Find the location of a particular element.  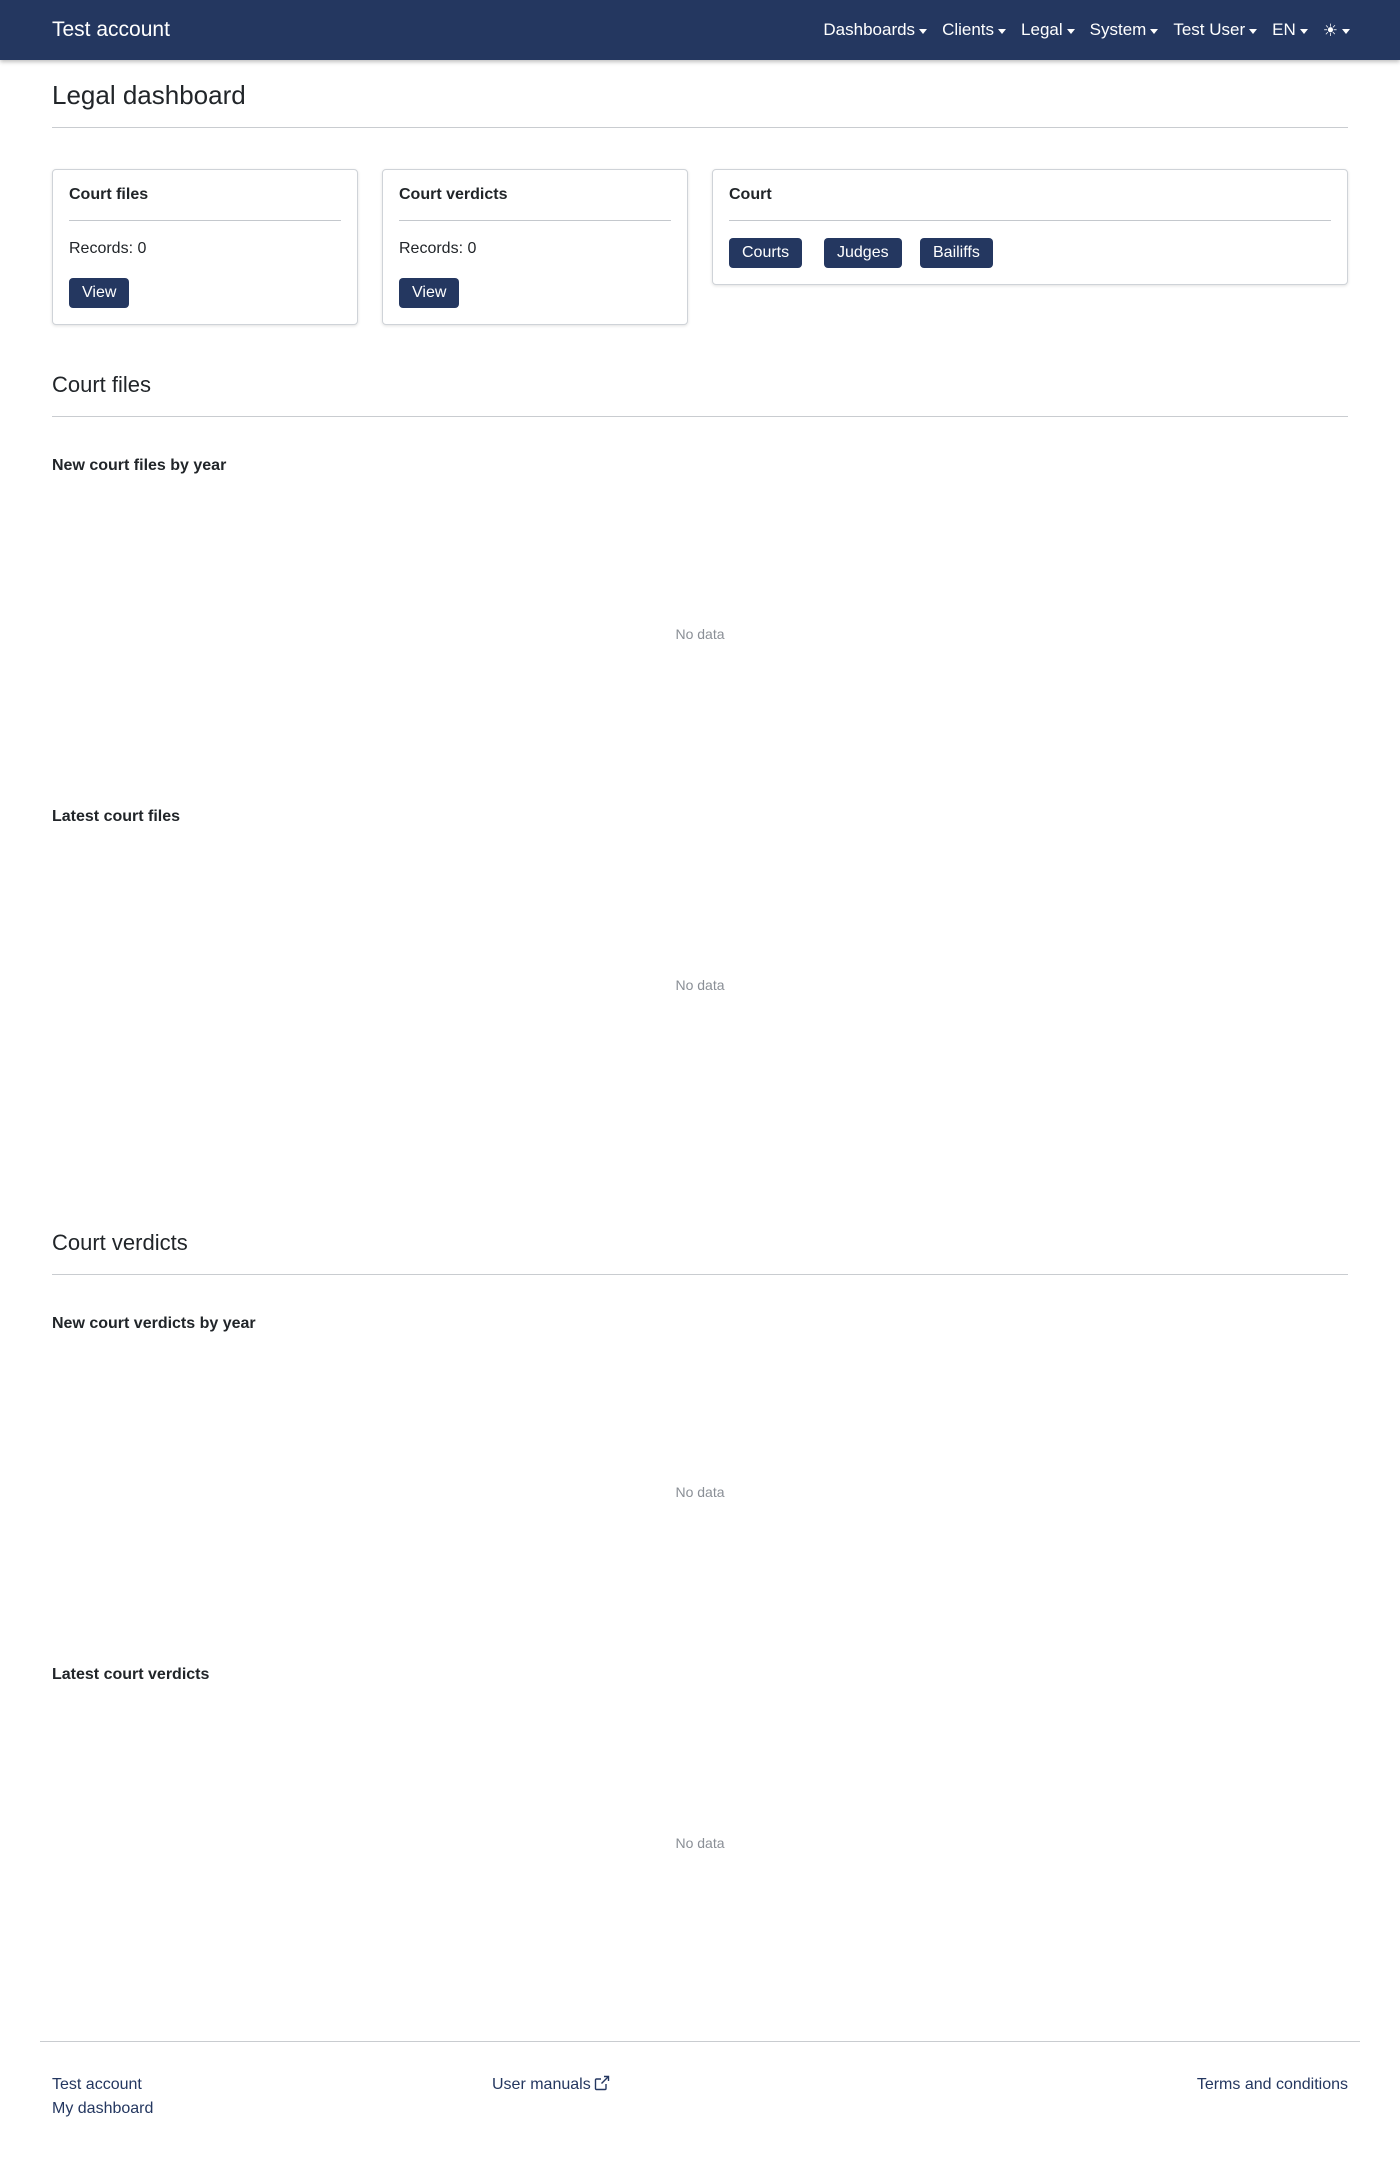

nav-dashboards-dropdown: Dashboards is located at coordinates (875, 30).